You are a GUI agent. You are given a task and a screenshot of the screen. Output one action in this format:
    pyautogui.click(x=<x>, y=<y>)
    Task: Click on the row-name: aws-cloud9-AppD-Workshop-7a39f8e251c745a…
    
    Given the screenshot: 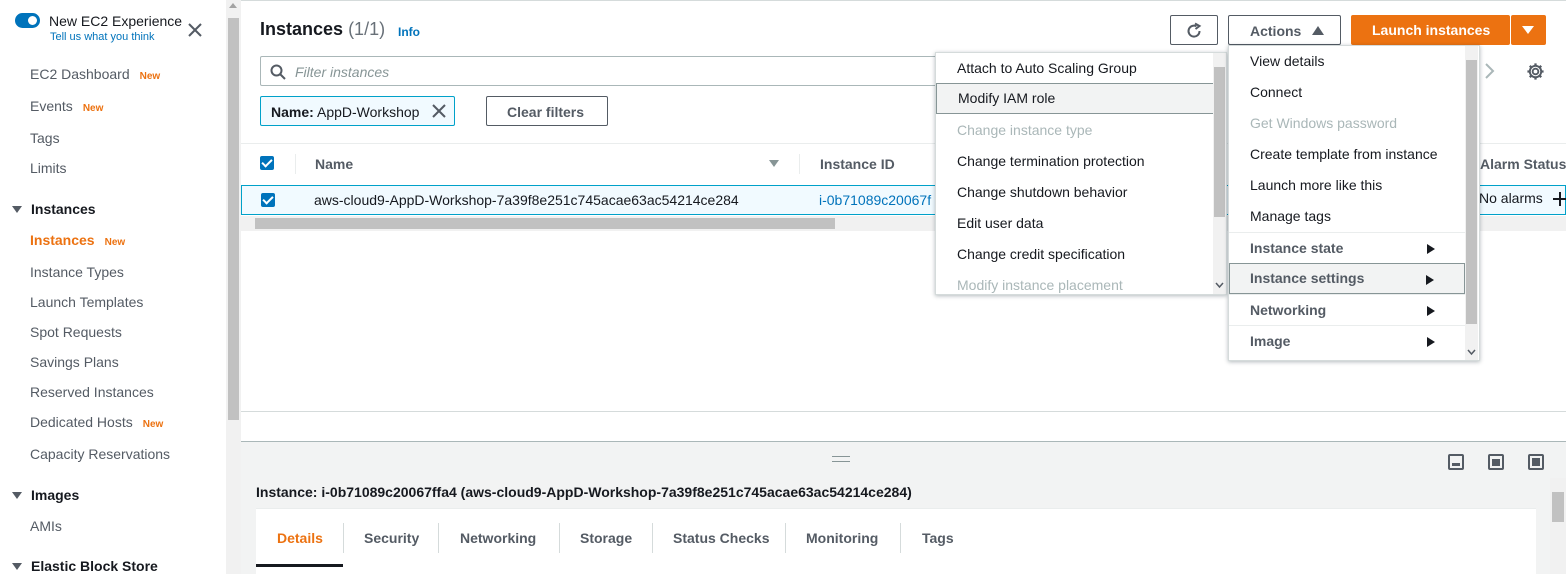 What is the action you would take?
    pyautogui.click(x=526, y=200)
    